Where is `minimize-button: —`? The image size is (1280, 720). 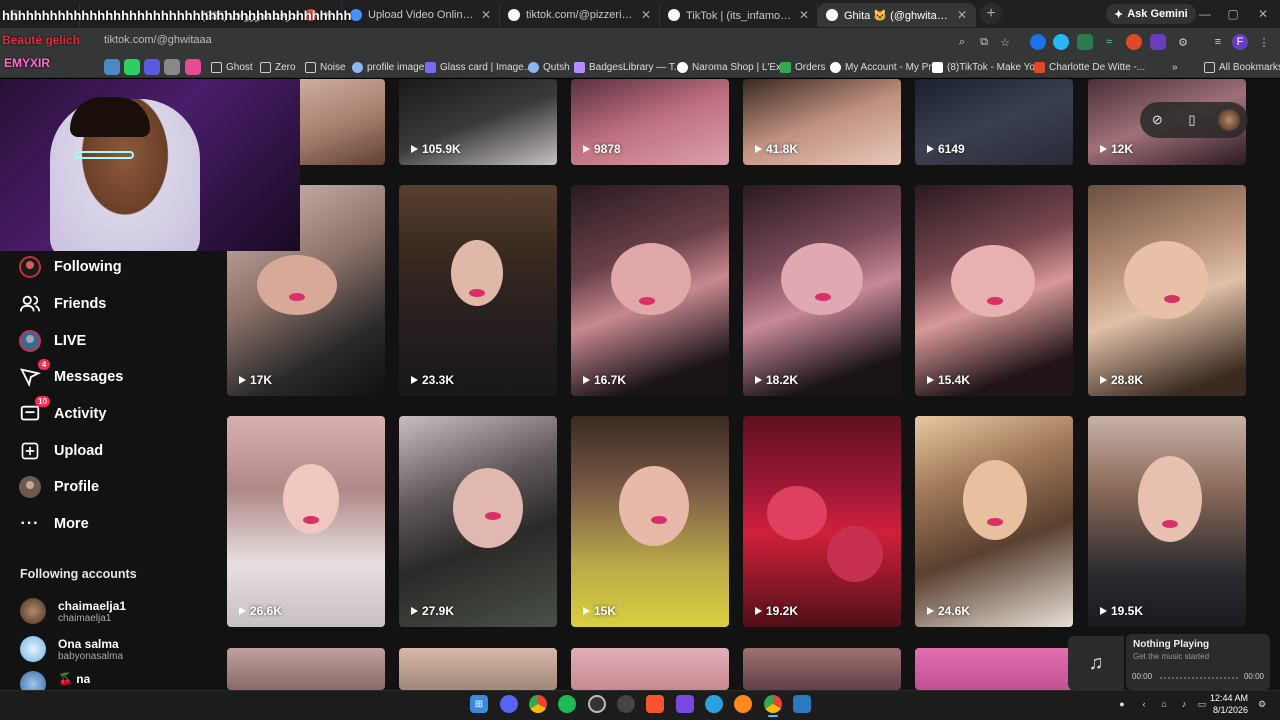 minimize-button: — is located at coordinates (1205, 14).